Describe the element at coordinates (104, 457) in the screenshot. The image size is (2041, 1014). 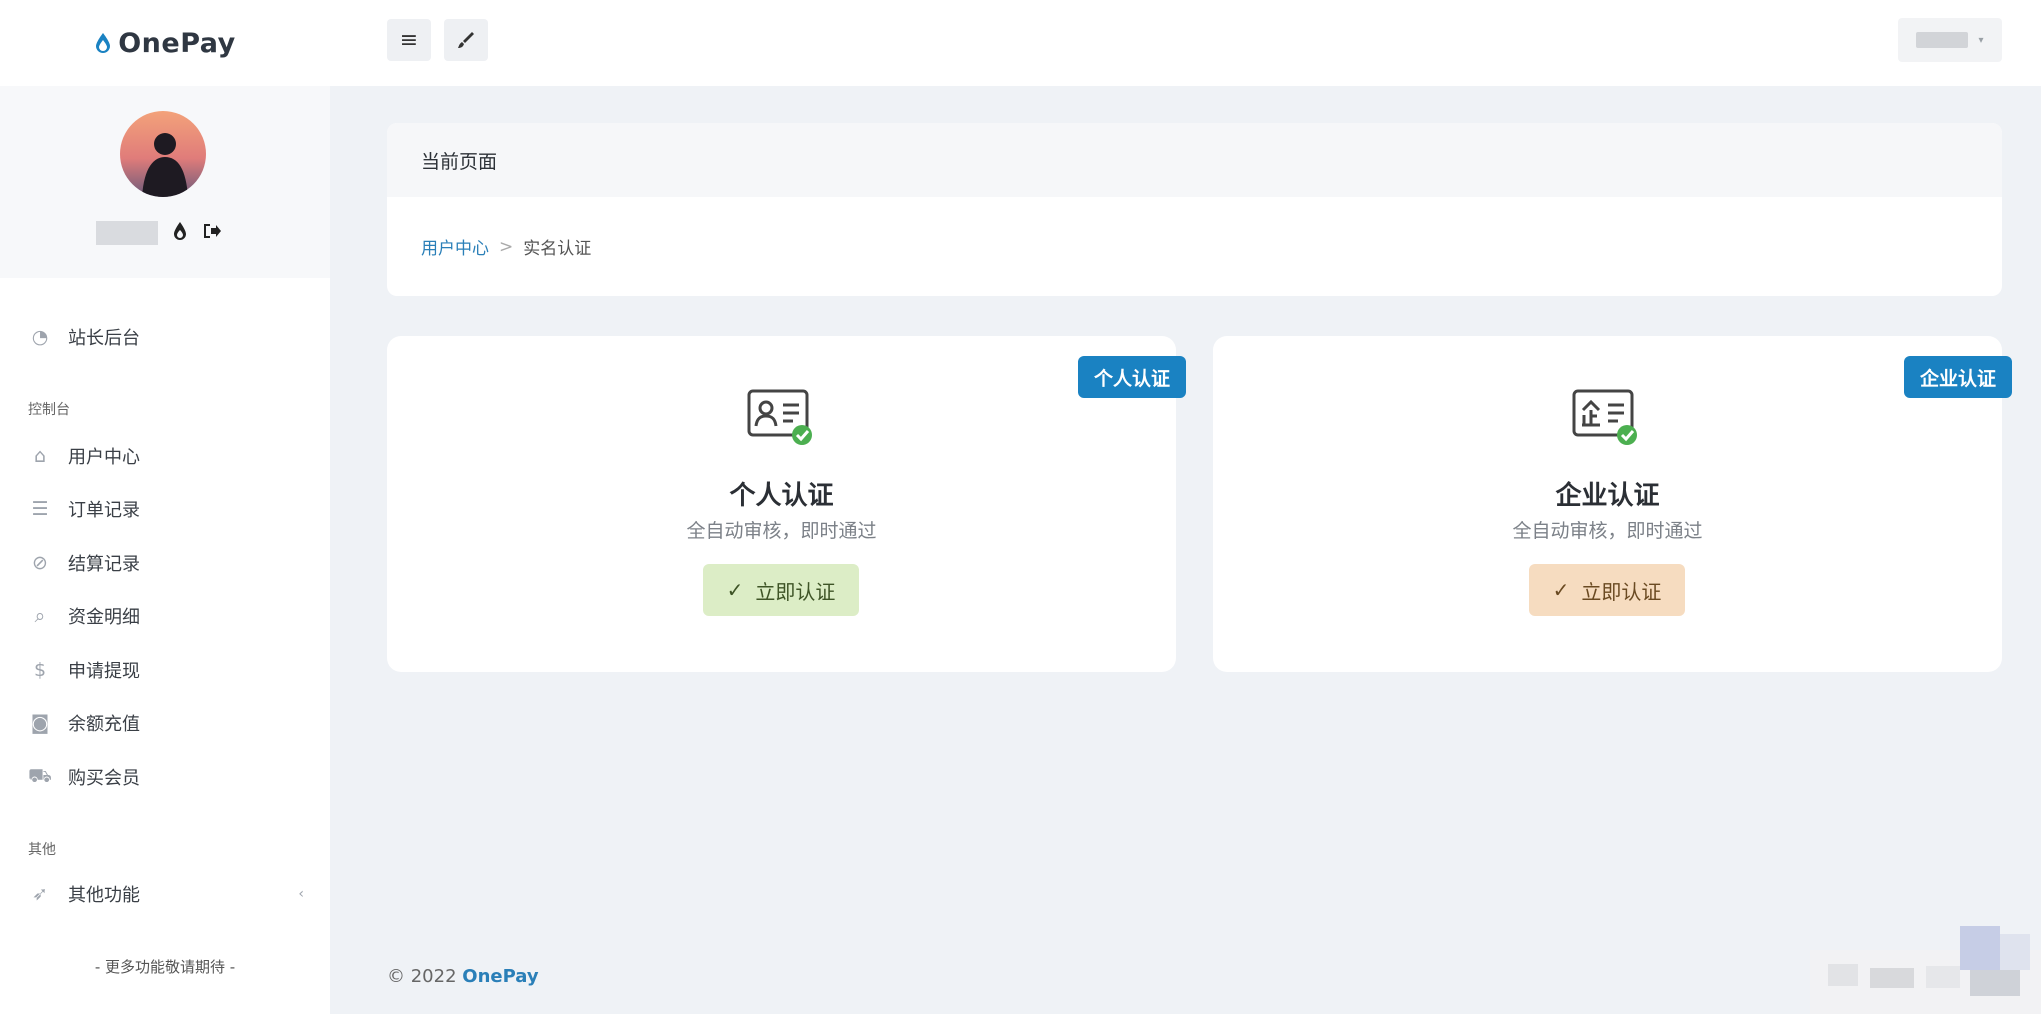
I see `sidebar-item-label: 用户中心` at that location.